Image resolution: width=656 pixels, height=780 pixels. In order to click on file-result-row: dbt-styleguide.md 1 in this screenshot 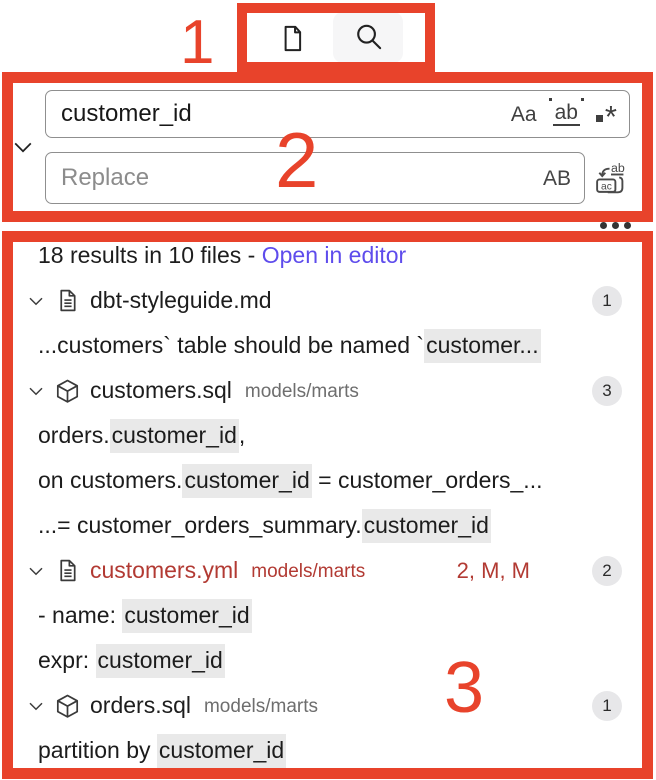, I will do `click(328, 300)`.